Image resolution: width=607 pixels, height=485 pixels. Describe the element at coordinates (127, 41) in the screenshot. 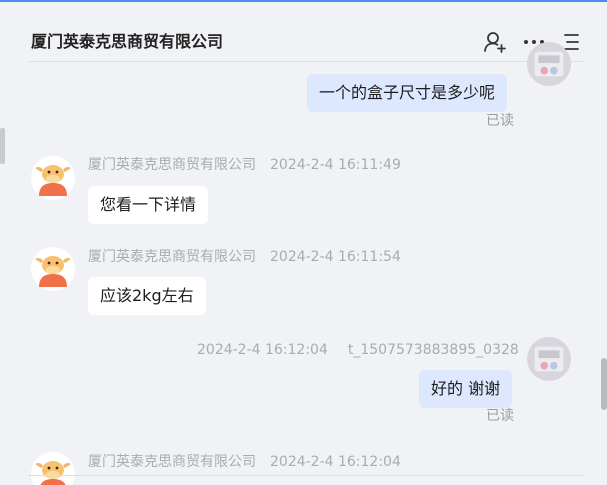

I see `chat-title: 厦门英泰克思商贸有限公司` at that location.